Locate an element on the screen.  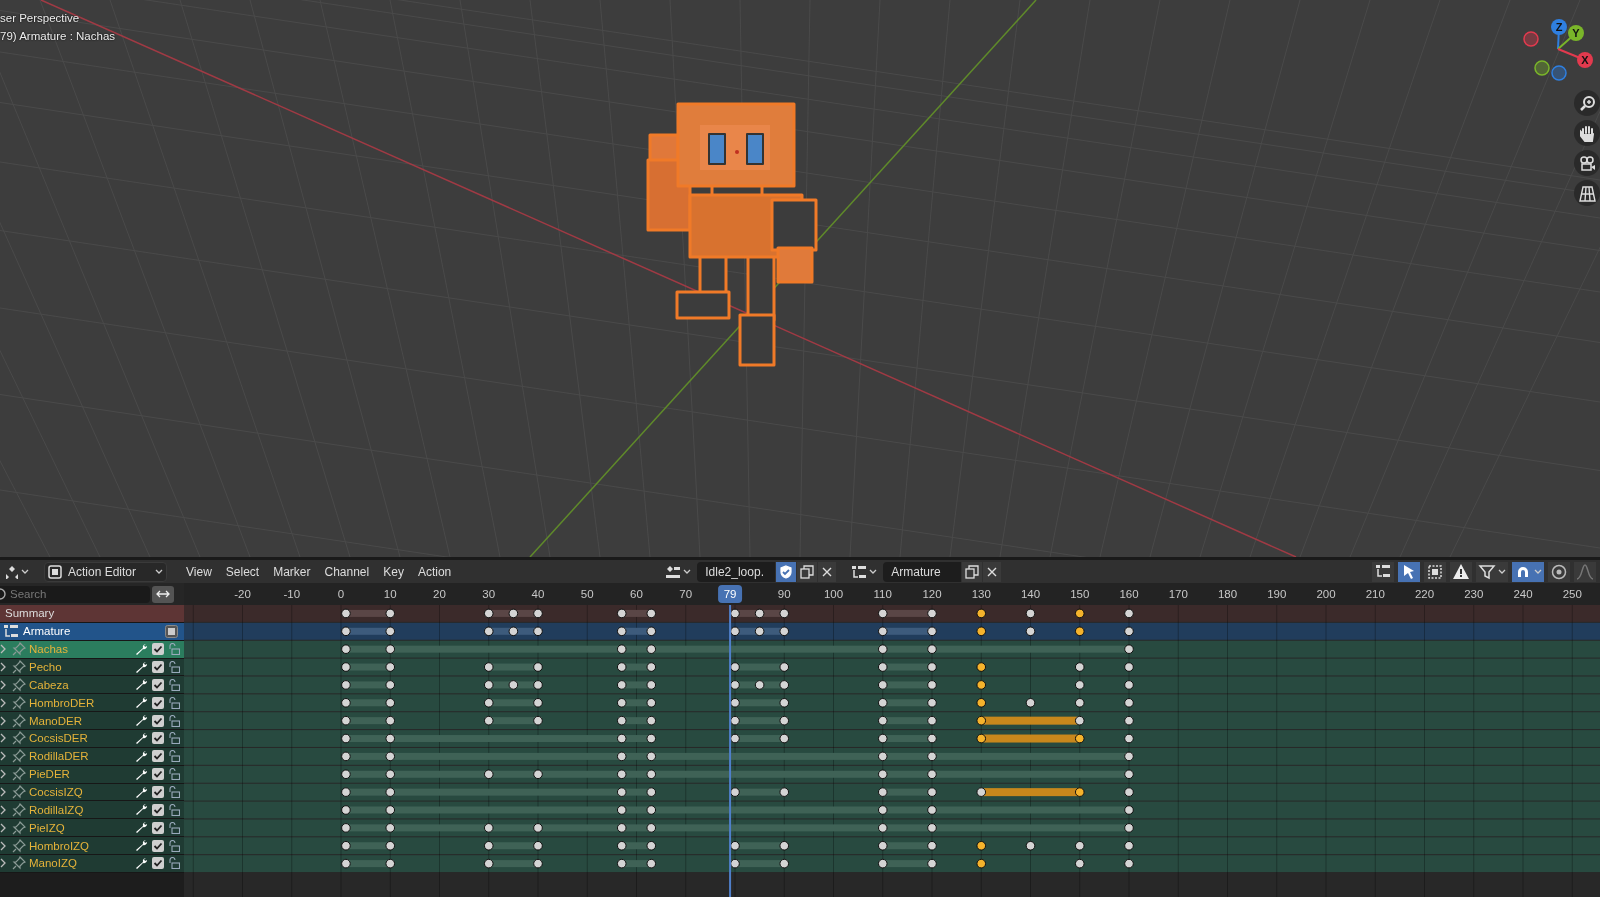
channel-name: ManoDER is located at coordinates (56, 720).